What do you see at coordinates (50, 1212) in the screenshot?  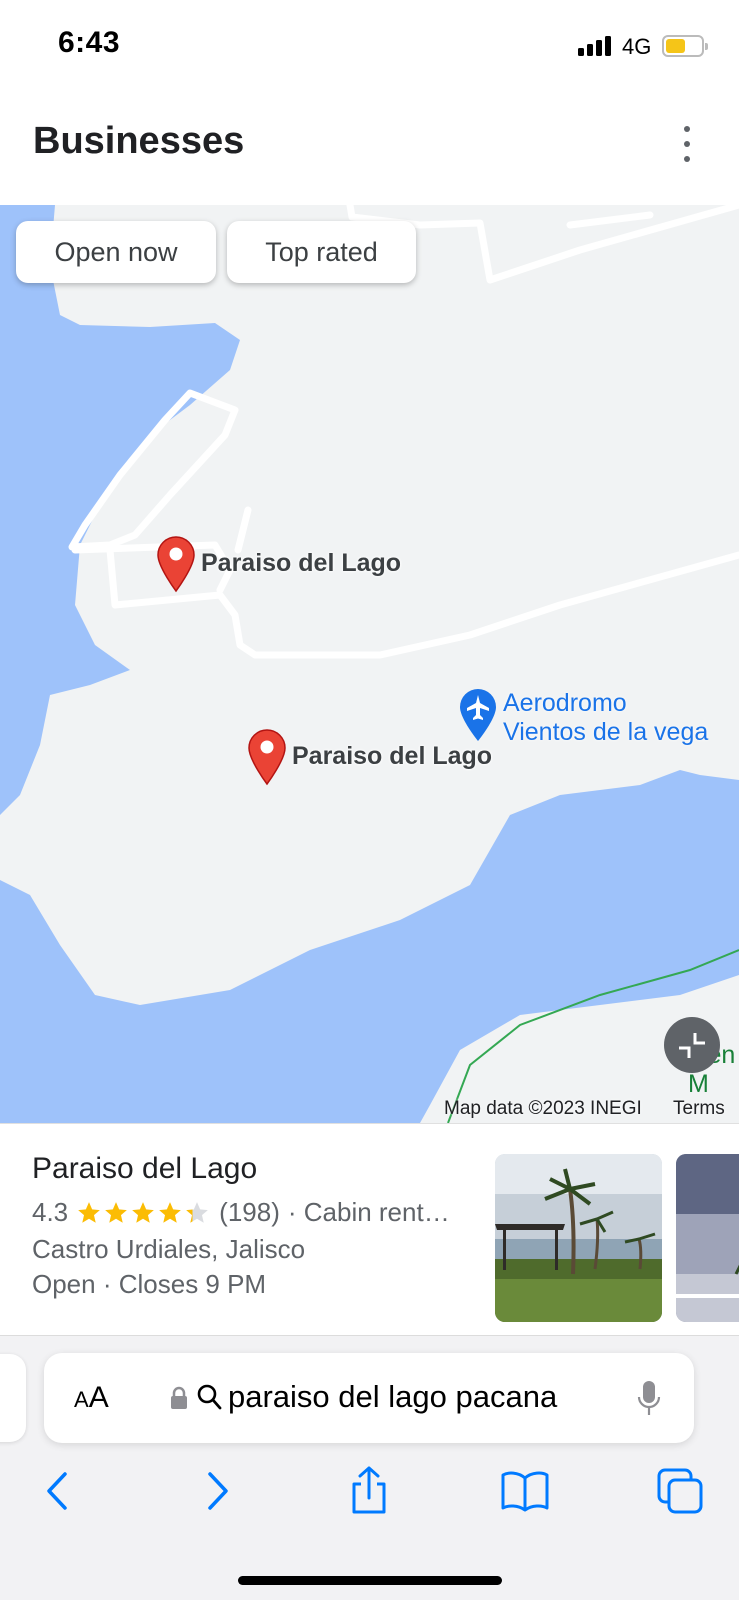 I see `rating-value: 4.3` at bounding box center [50, 1212].